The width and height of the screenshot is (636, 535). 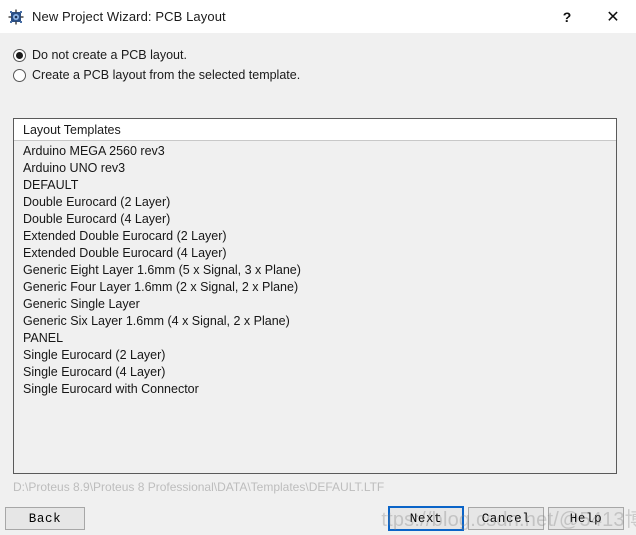 What do you see at coordinates (315, 389) in the screenshot?
I see `list-item: Single Eurocard with Connector` at bounding box center [315, 389].